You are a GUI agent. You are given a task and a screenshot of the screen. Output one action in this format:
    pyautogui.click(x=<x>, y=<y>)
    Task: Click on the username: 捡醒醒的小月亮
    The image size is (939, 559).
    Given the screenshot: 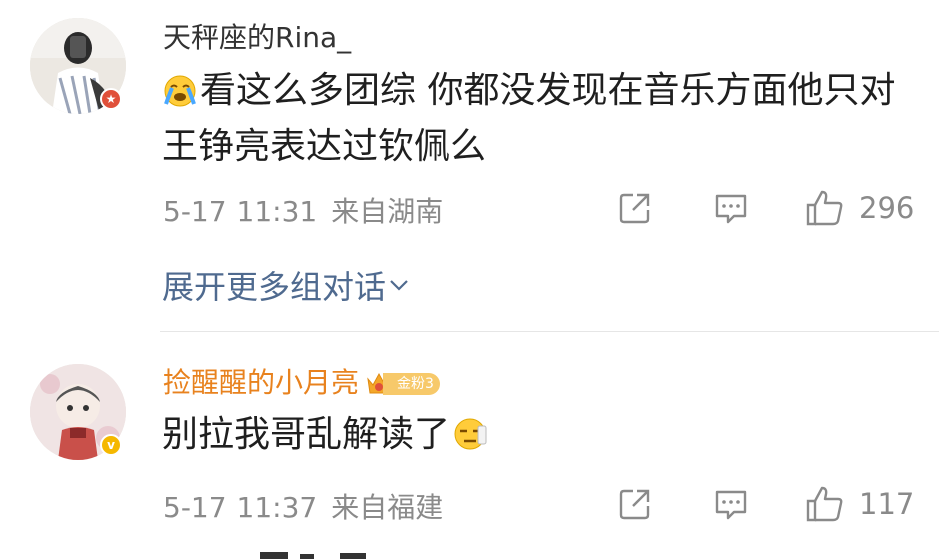 What is the action you would take?
    pyautogui.click(x=261, y=382)
    